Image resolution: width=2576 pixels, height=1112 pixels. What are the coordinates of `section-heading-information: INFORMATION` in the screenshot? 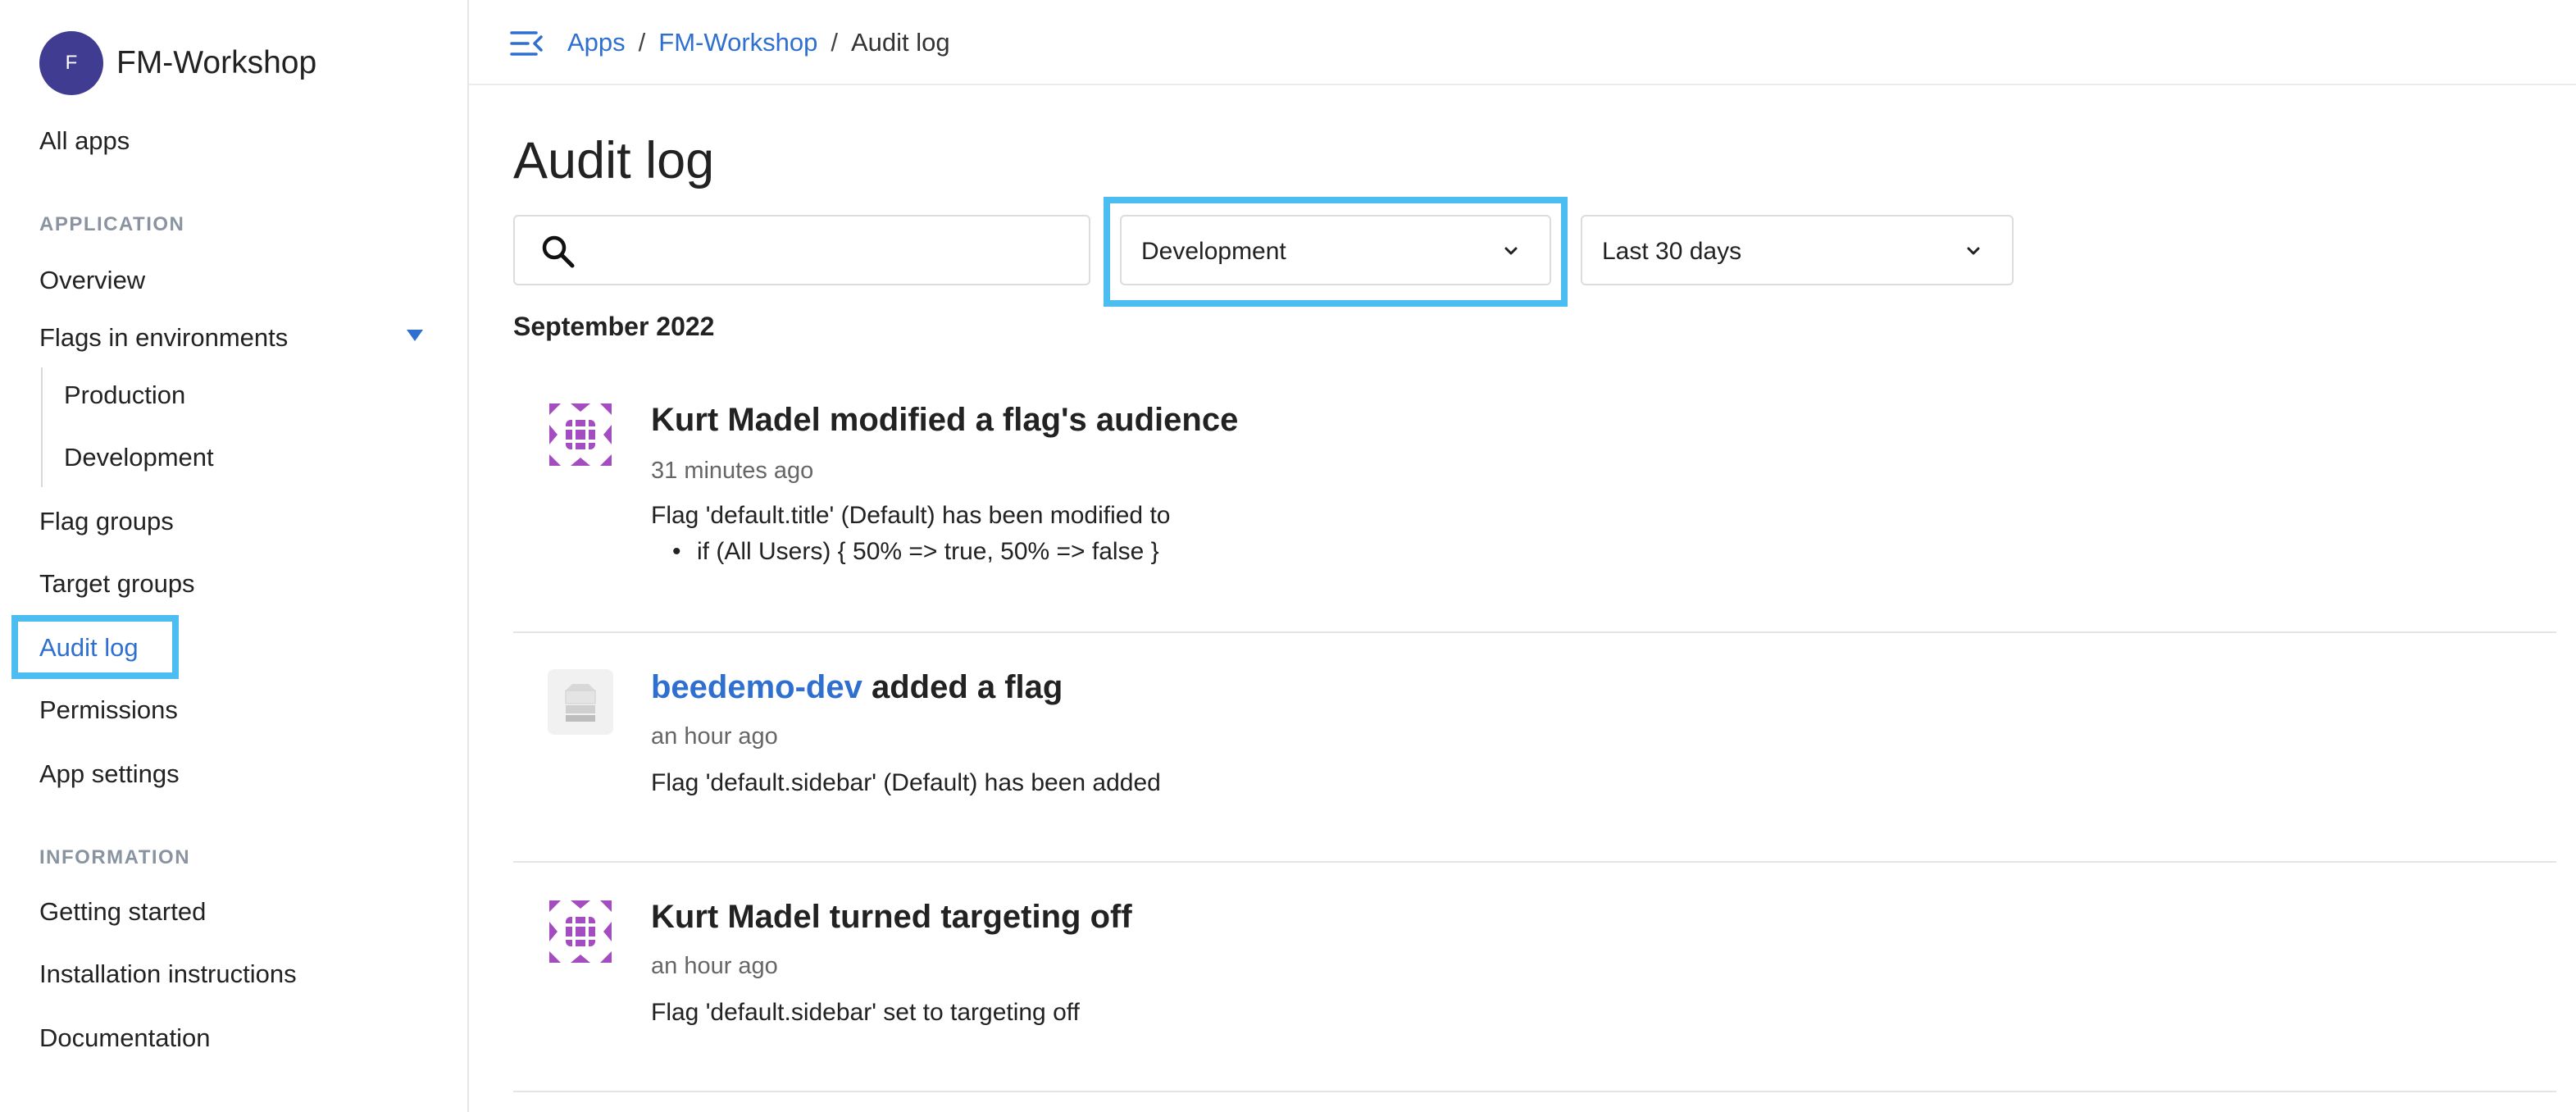 It's located at (115, 857).